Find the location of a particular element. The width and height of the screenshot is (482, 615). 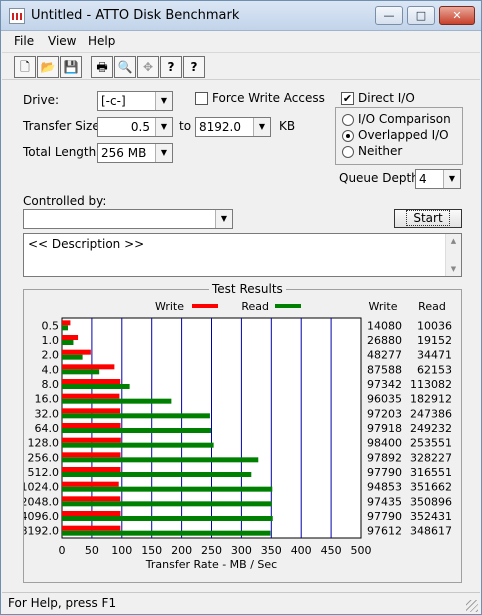

transfer-size-from-select: 0.5 ▼ is located at coordinates (135, 127).